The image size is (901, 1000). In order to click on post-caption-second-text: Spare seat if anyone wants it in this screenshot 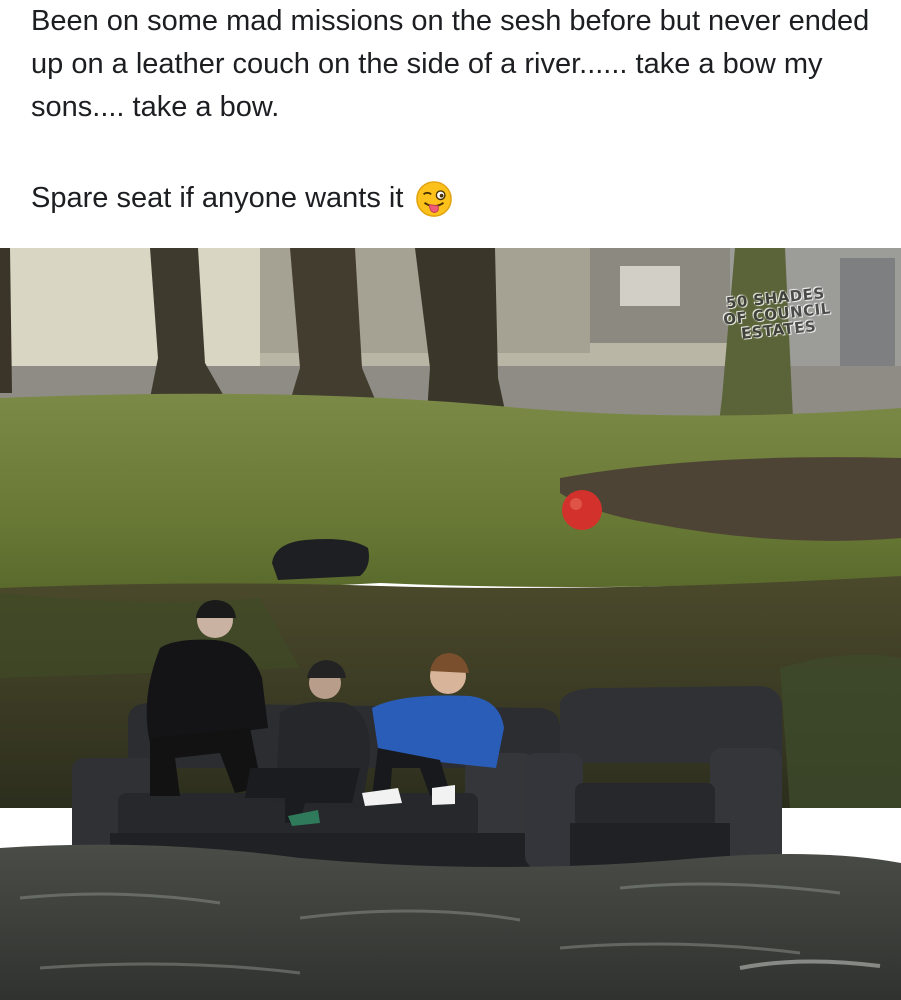, I will do `click(217, 198)`.